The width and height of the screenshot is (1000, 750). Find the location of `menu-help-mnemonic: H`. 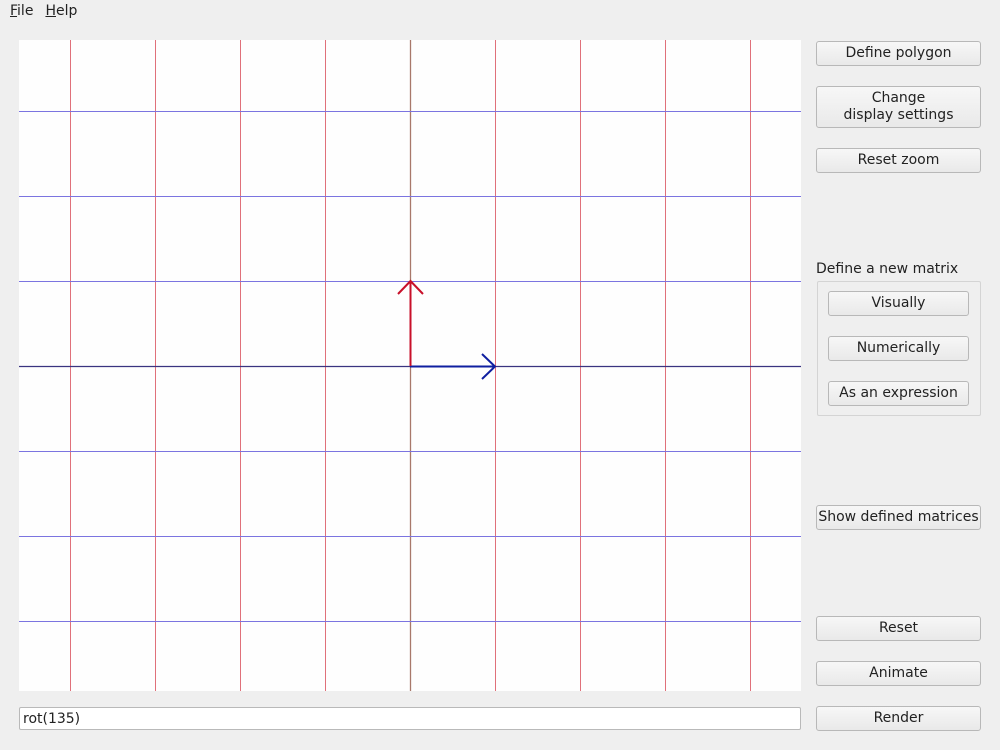

menu-help-mnemonic: H is located at coordinates (50, 11).